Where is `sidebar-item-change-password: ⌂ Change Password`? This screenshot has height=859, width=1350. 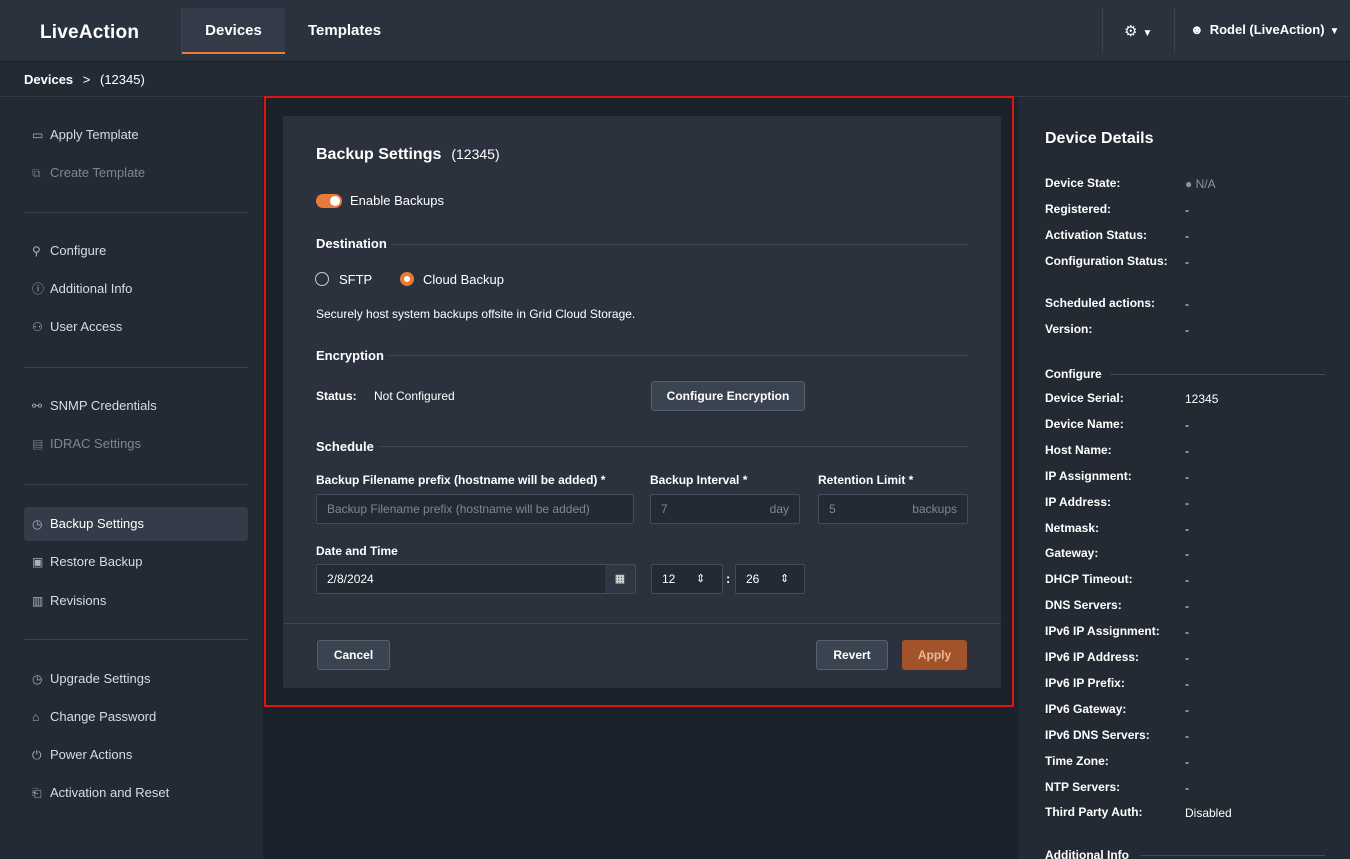 sidebar-item-change-password: ⌂ Change Password is located at coordinates (136, 717).